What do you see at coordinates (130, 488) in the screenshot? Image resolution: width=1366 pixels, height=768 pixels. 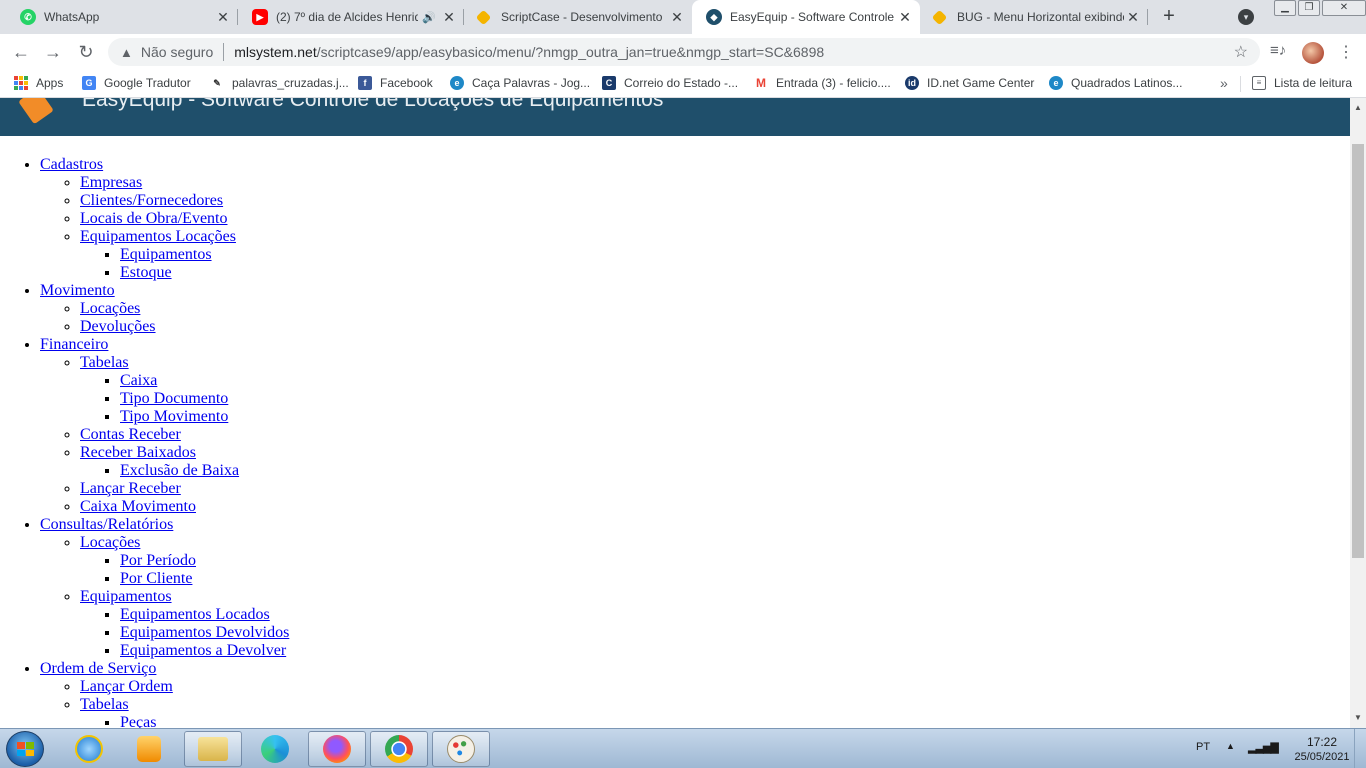 I see `menu-link-lancar-receber: Lançar Receber` at bounding box center [130, 488].